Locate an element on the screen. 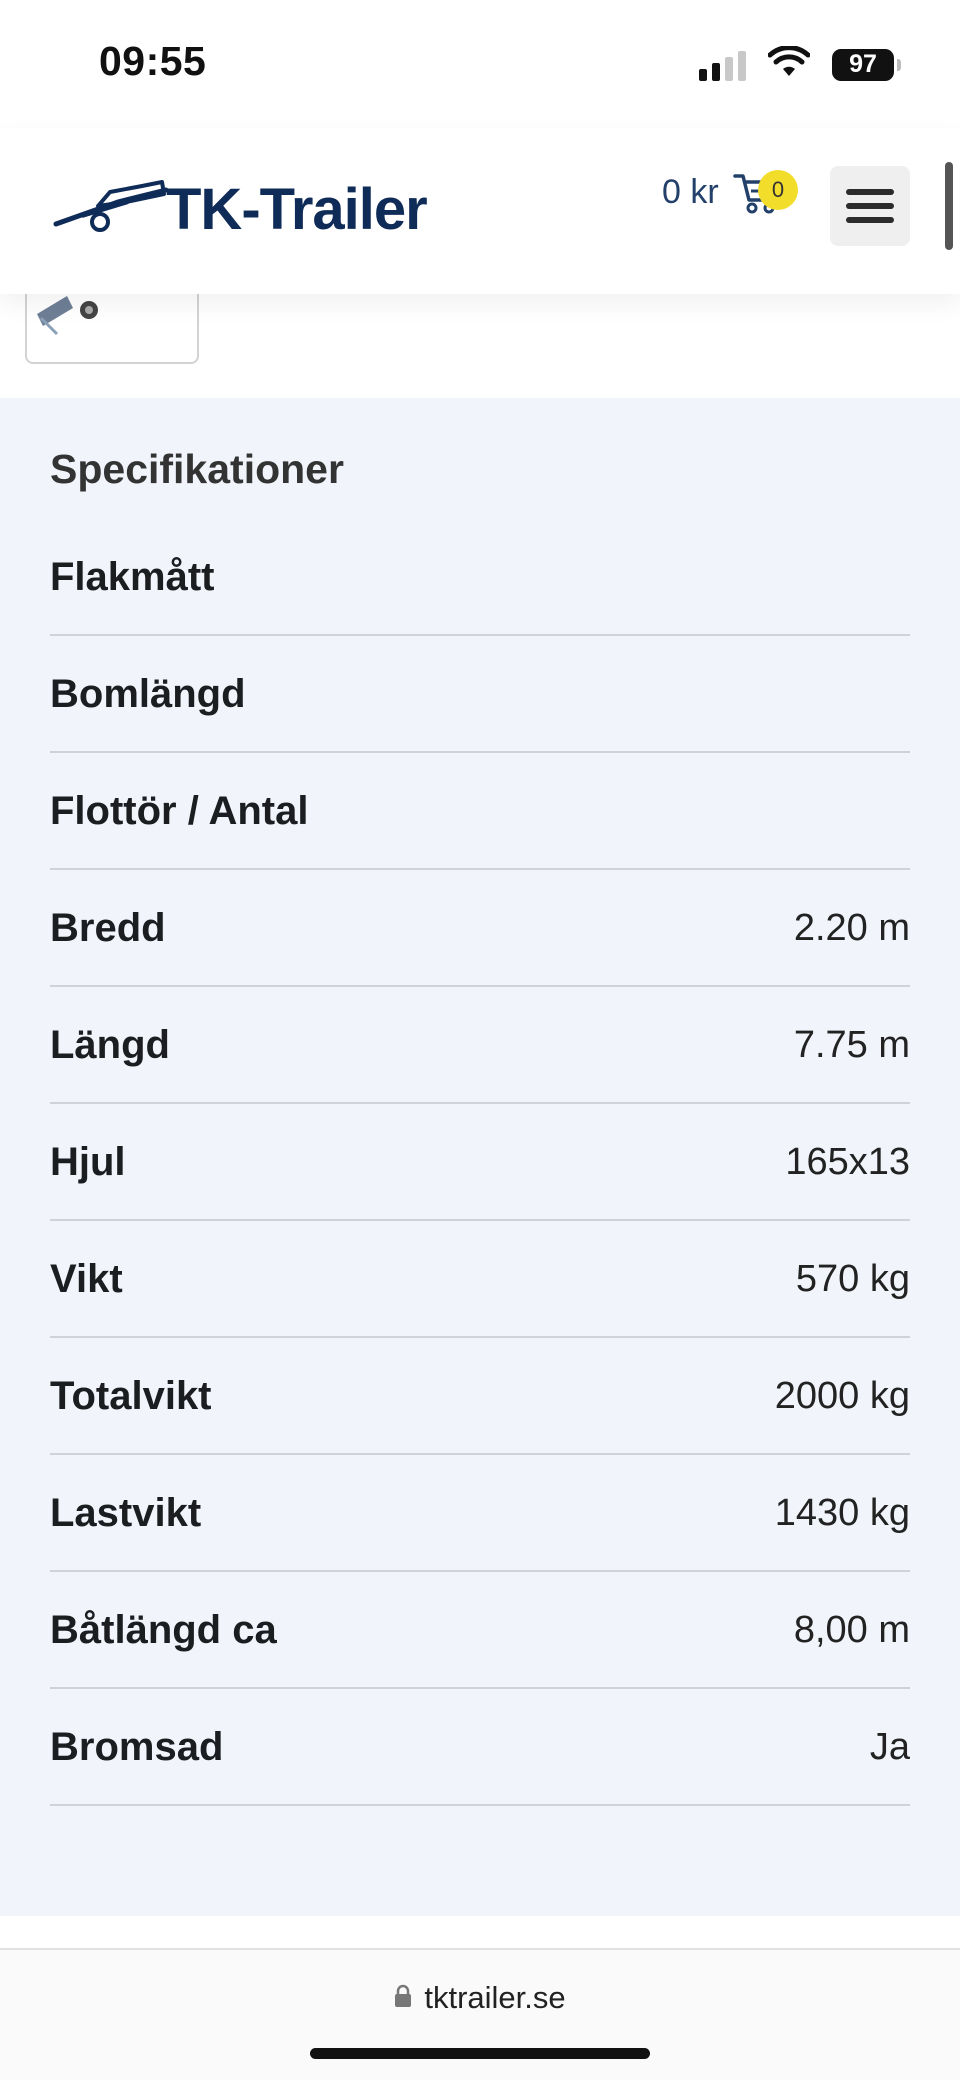 The image size is (960, 2080). trailer-logo-icon is located at coordinates (112, 209).